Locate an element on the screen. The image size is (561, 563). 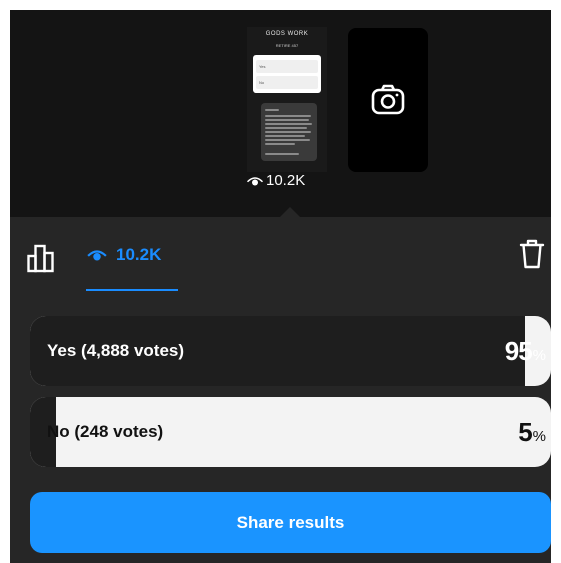
poll-result-yes: Yes (4,888 votes) 95% is located at coordinates (290, 351).